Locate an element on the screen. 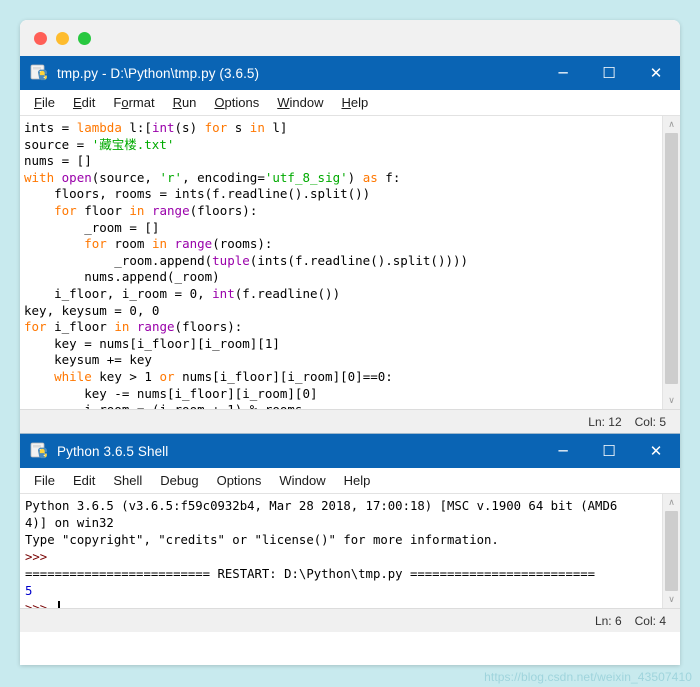  shell-menubar: File Edit Shell Debug Options Window Help is located at coordinates (350, 481).